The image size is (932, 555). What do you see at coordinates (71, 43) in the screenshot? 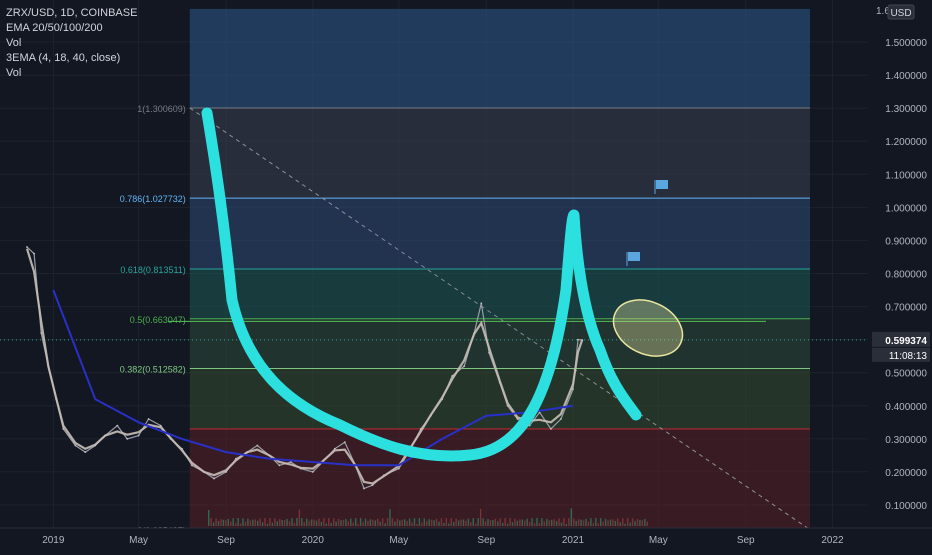
I see `legend-vol: Vol` at bounding box center [71, 43].